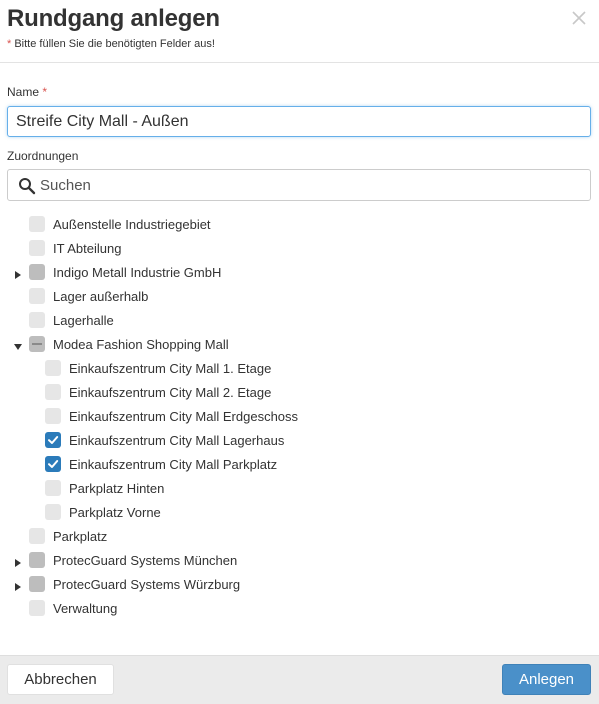 This screenshot has height=704, width=599. I want to click on tree-item-label: Verwaltung, so click(85, 608).